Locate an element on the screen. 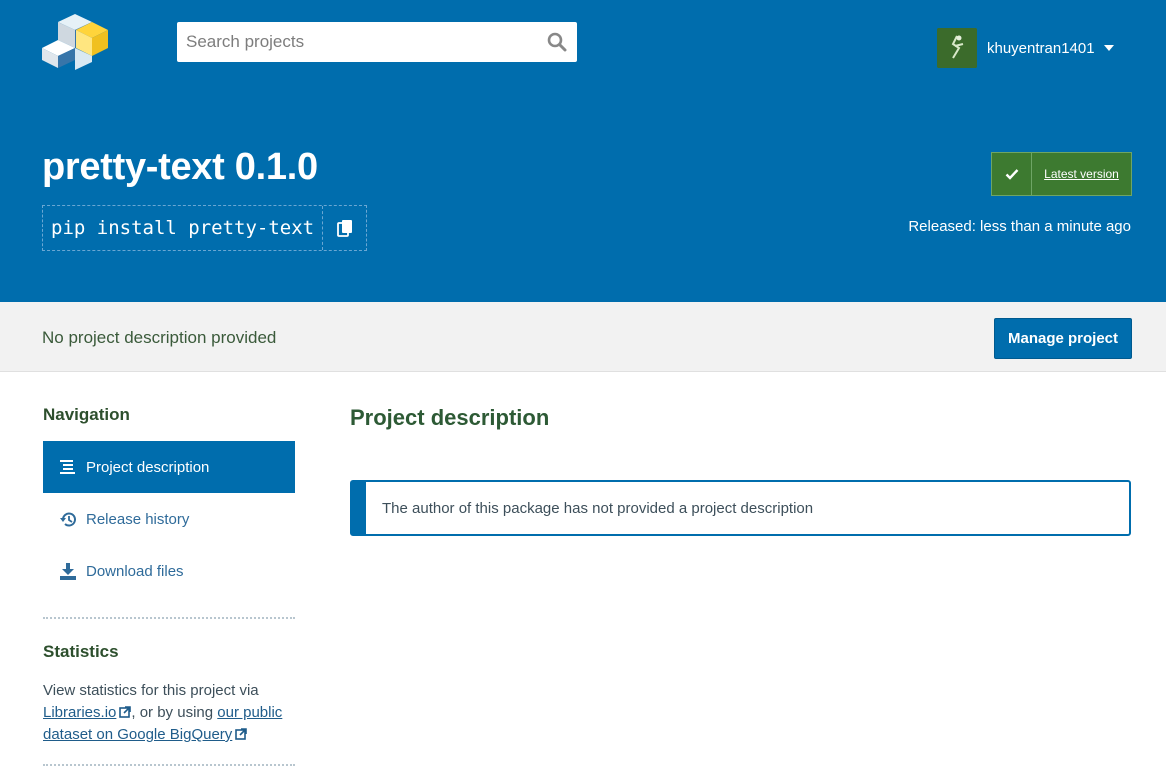 This screenshot has height=769, width=1166. search-input is located at coordinates (377, 42).